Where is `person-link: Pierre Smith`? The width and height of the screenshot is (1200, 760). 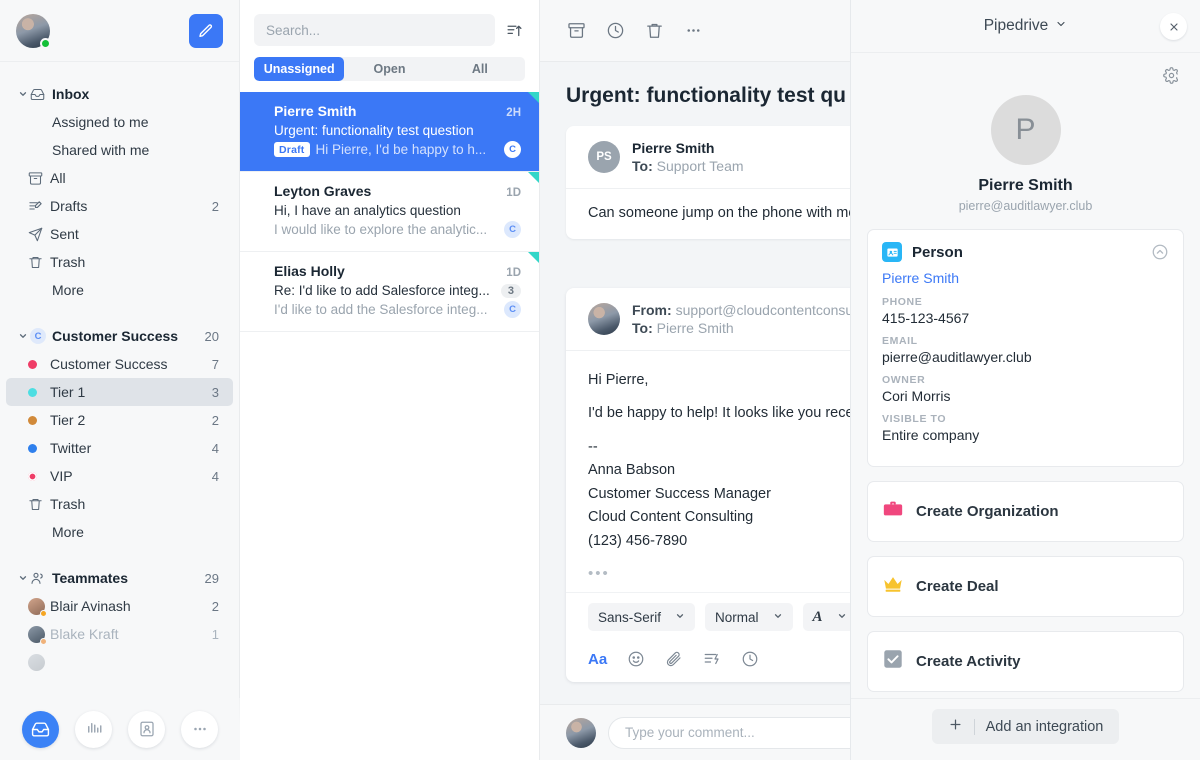 person-link: Pierre Smith is located at coordinates (1025, 278).